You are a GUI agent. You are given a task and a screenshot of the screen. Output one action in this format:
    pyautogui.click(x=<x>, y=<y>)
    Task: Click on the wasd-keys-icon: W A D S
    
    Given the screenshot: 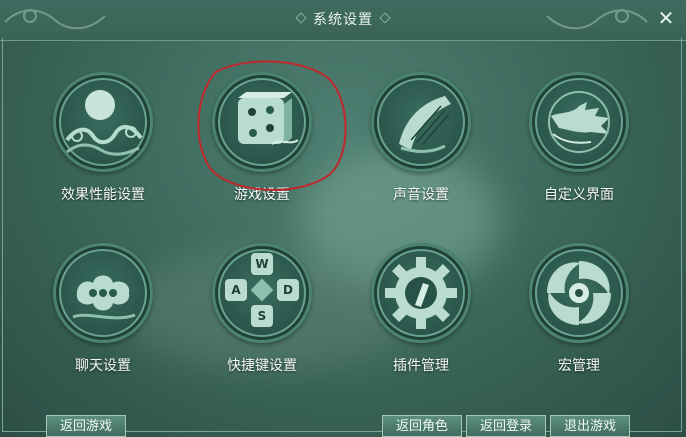 What is the action you would take?
    pyautogui.click(x=262, y=293)
    